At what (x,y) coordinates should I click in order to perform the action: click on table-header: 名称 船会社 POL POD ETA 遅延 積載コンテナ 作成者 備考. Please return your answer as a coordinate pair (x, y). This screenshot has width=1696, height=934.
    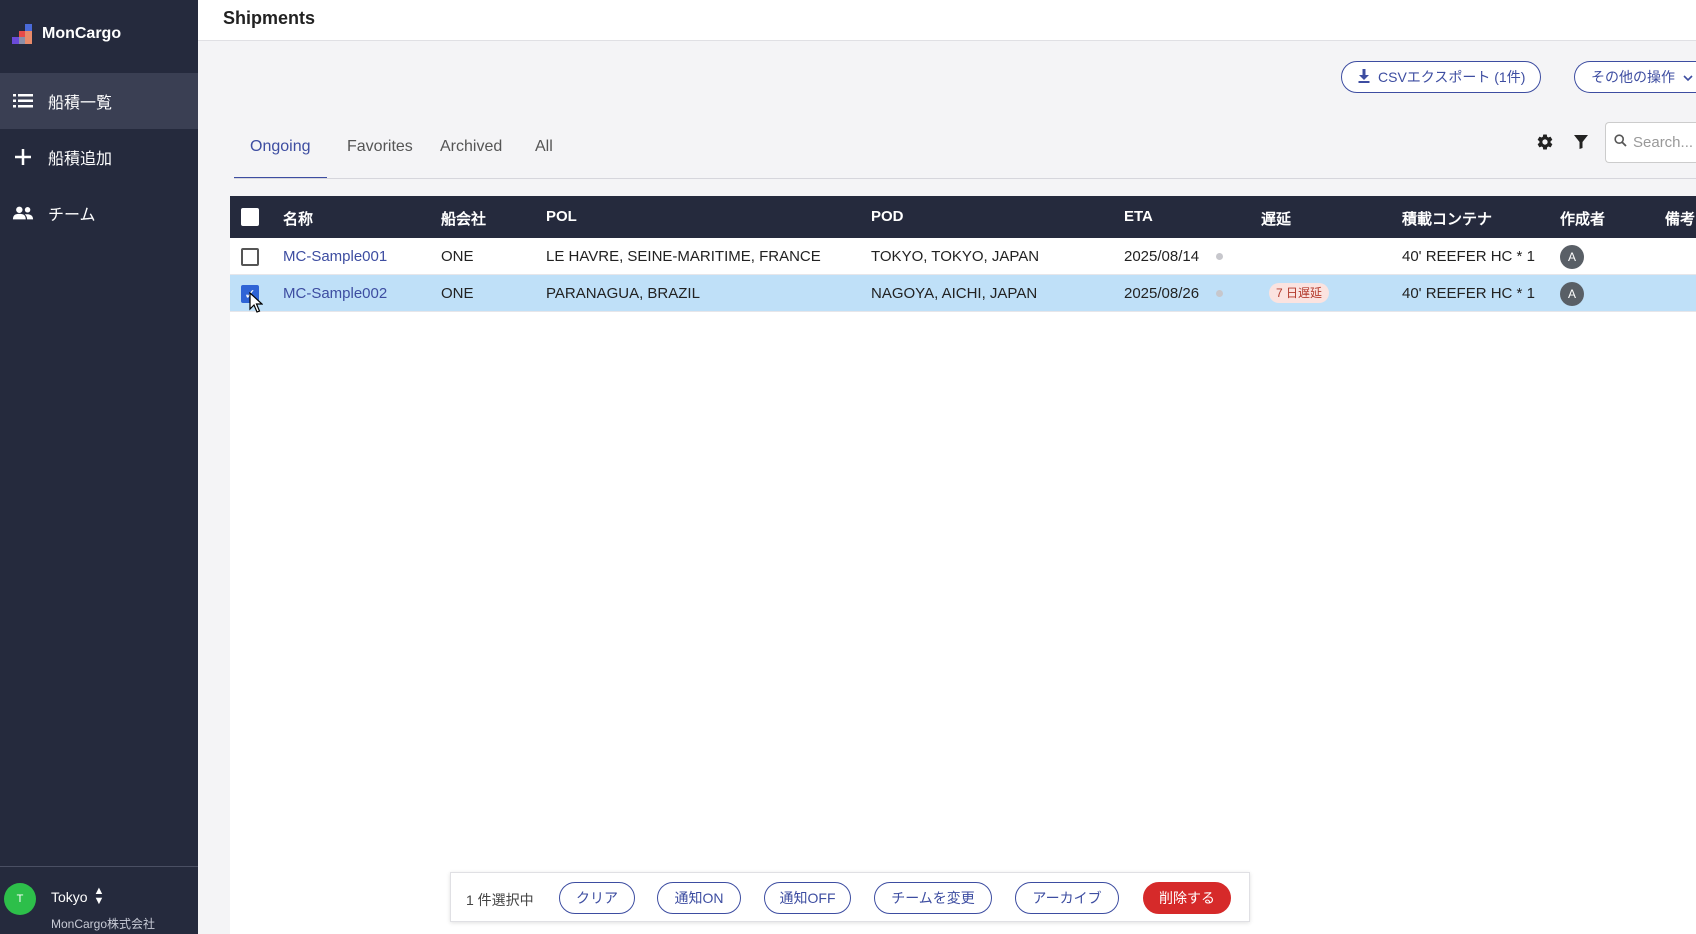
    Looking at the image, I should click on (963, 217).